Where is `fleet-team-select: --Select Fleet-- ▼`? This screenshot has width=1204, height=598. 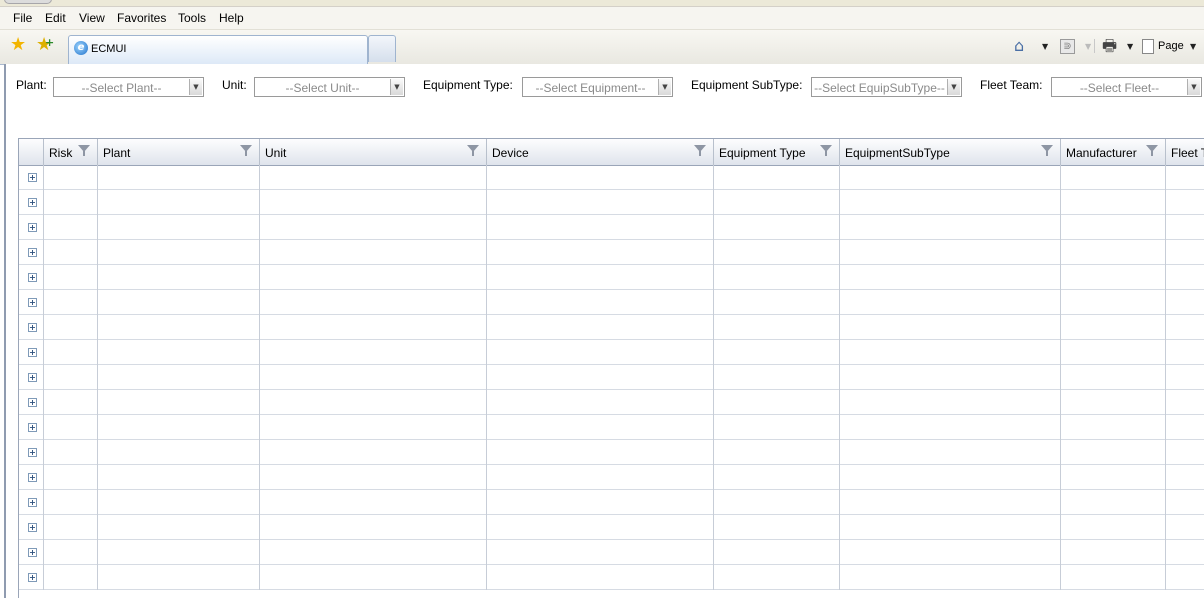 fleet-team-select: --Select Fleet-- ▼ is located at coordinates (1126, 87).